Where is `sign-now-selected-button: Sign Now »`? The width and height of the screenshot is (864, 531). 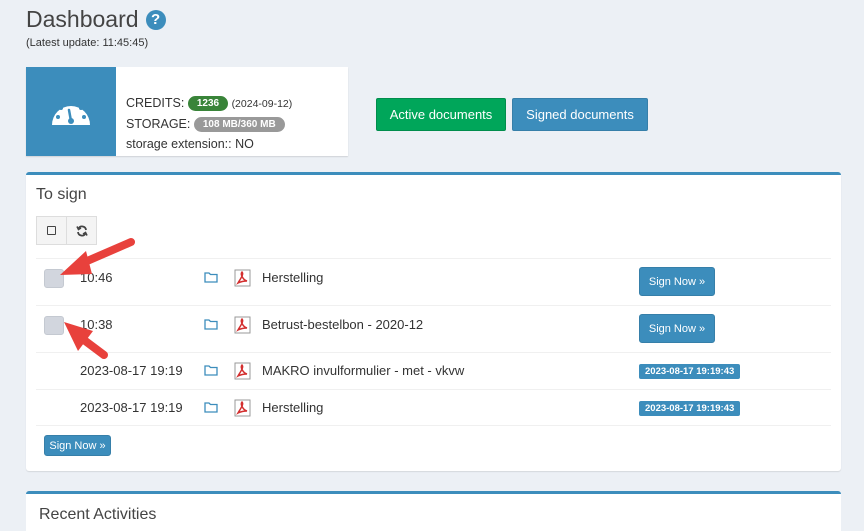
sign-now-selected-button: Sign Now » is located at coordinates (77, 445).